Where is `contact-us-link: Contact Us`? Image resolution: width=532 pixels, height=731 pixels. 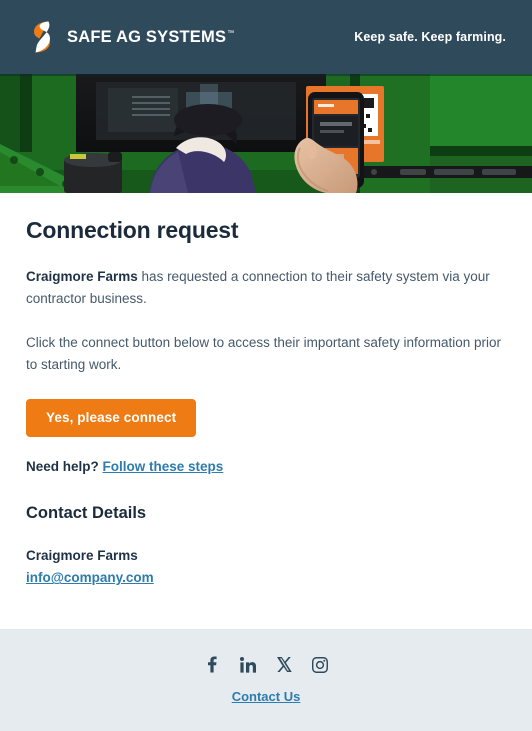
contact-us-link: Contact Us is located at coordinates (266, 696).